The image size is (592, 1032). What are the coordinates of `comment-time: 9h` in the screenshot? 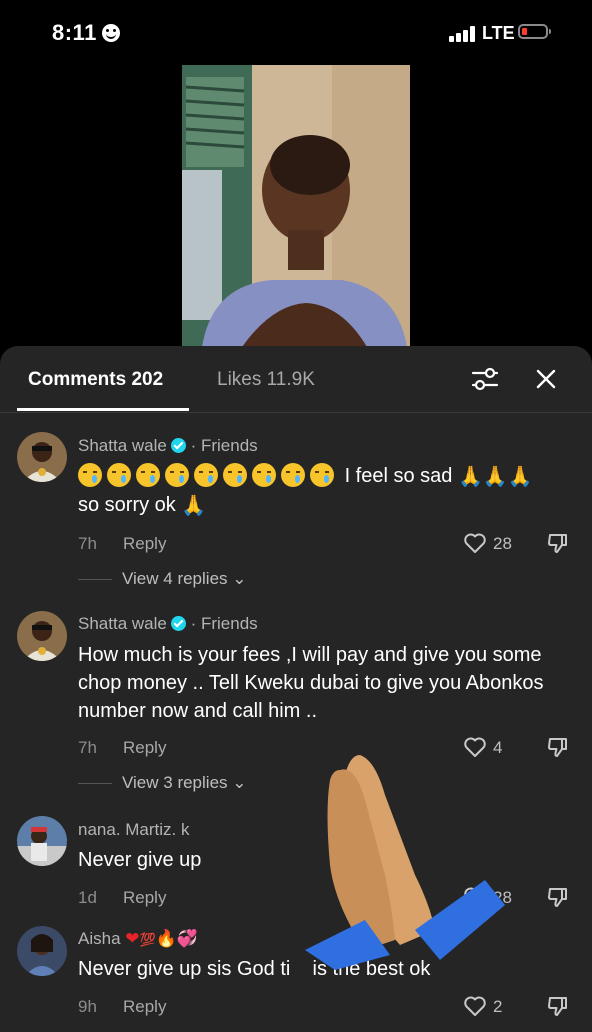 It's located at (87, 1006).